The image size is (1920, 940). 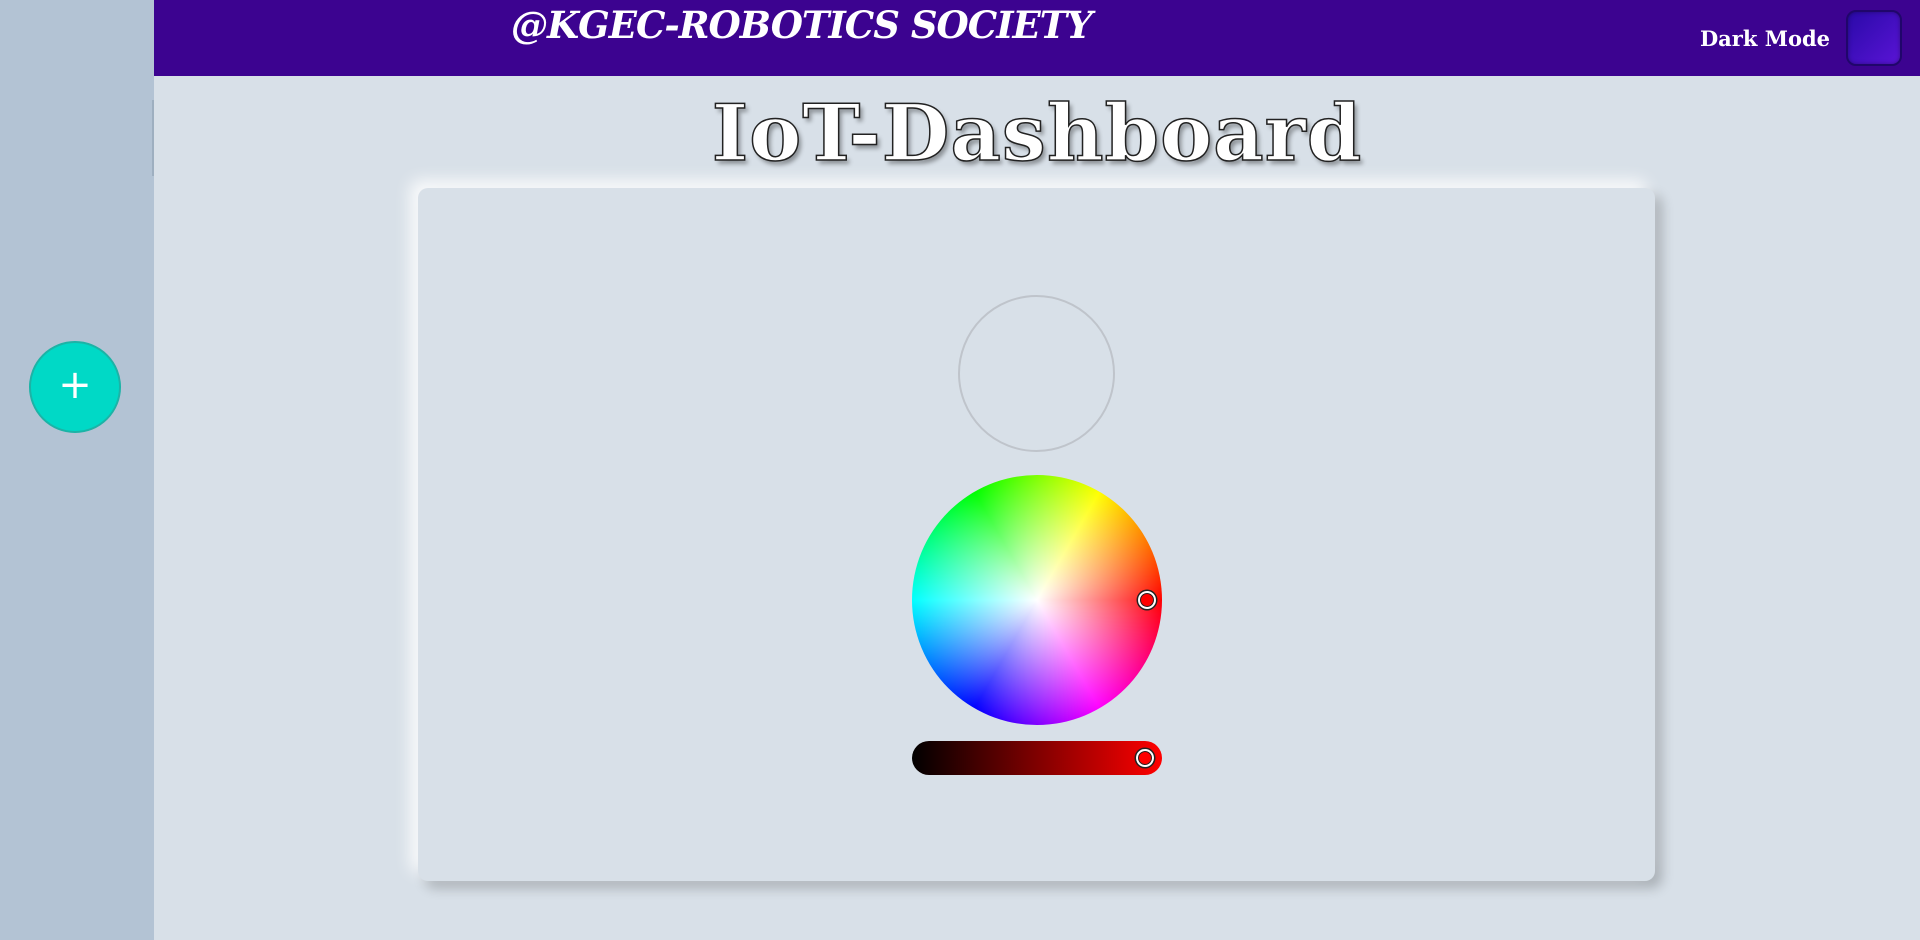 I want to click on color-preview-circle, so click(x=1036, y=373).